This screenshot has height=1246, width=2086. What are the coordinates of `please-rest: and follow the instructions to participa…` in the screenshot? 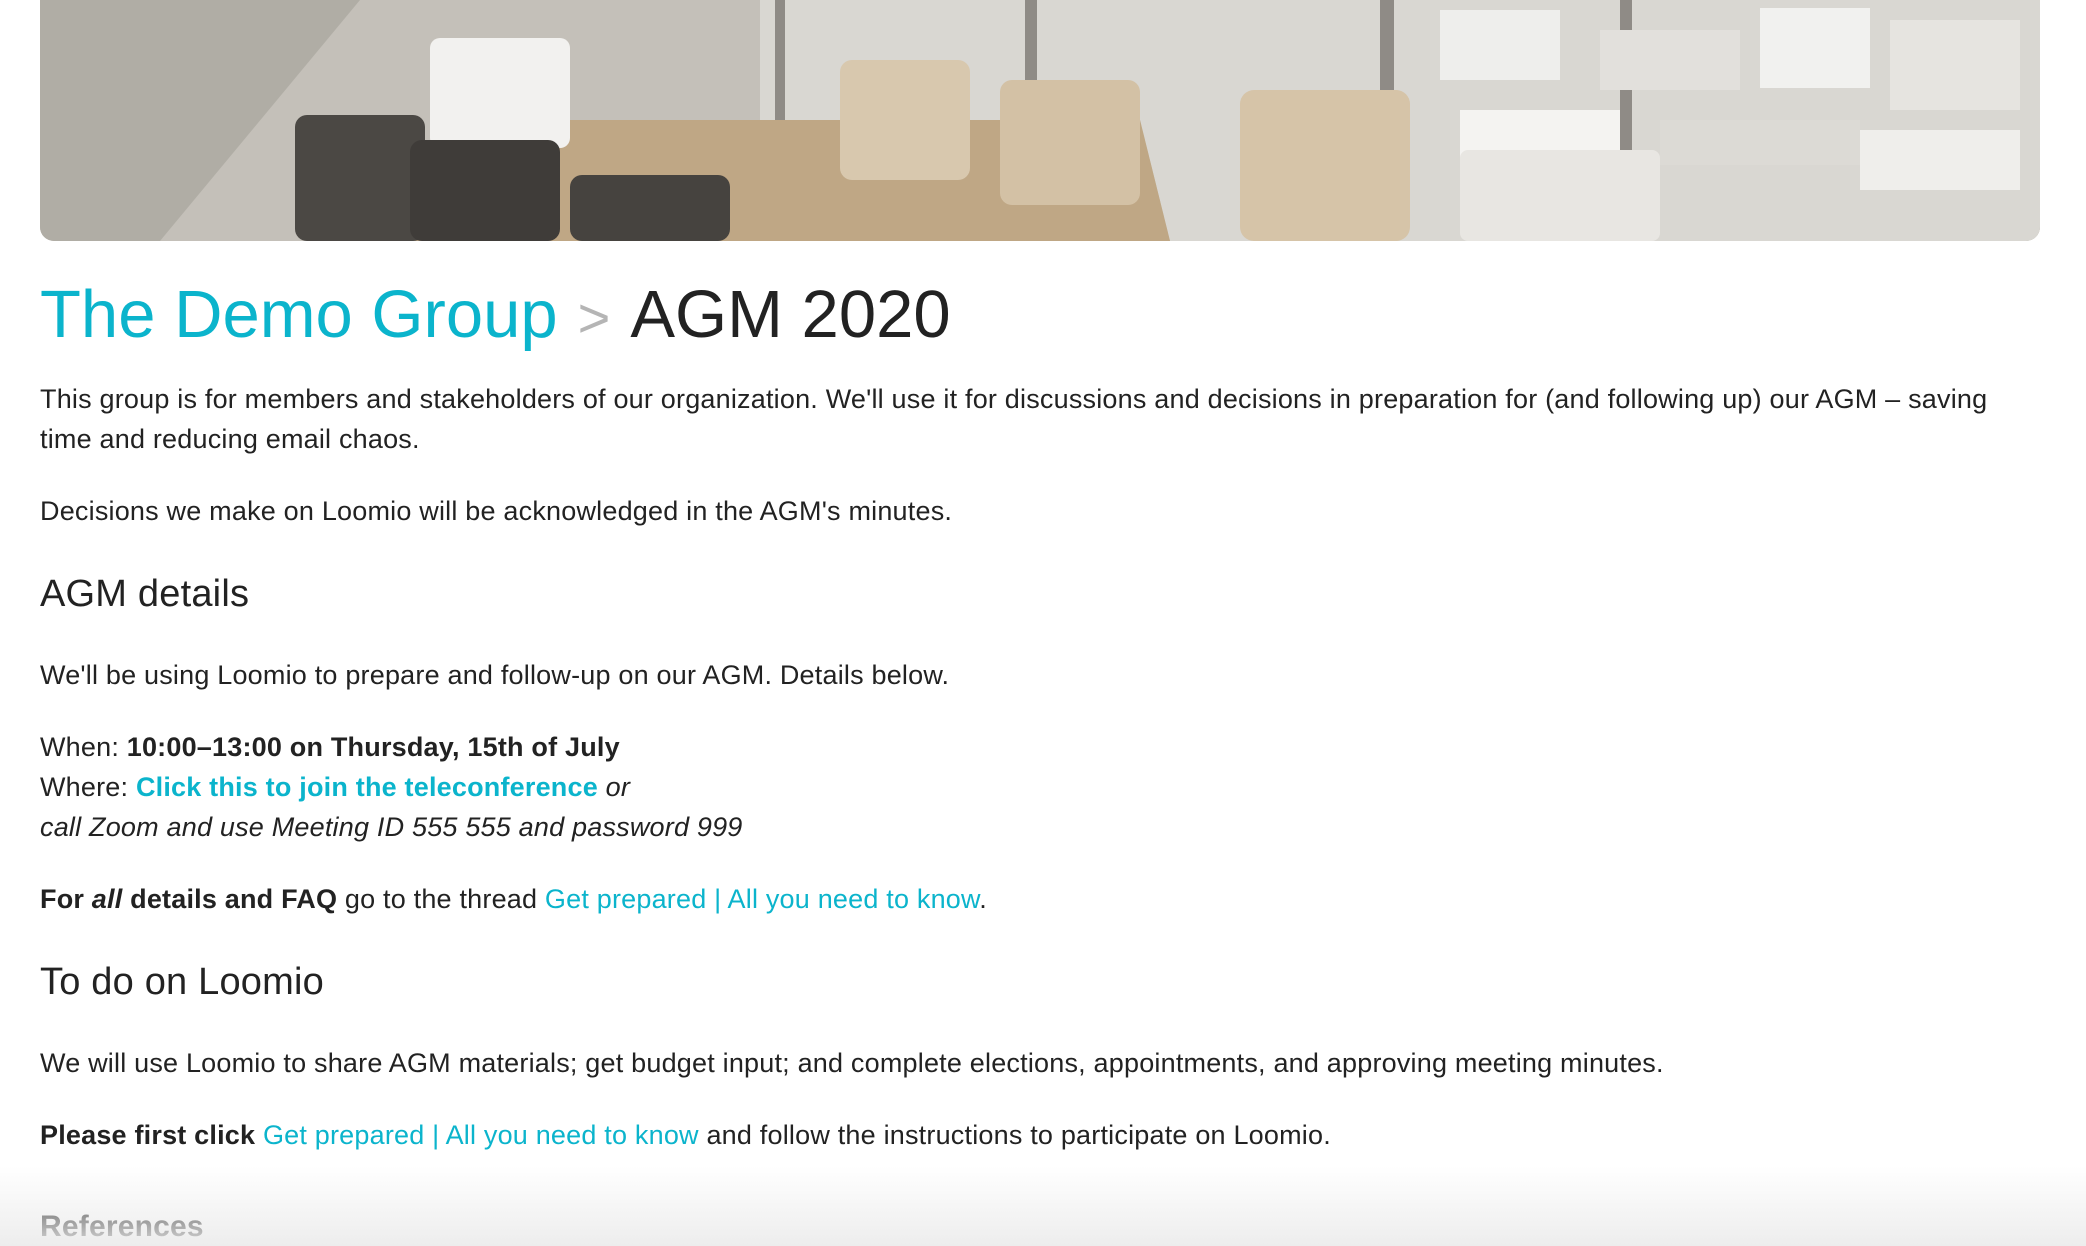 It's located at (1014, 1135).